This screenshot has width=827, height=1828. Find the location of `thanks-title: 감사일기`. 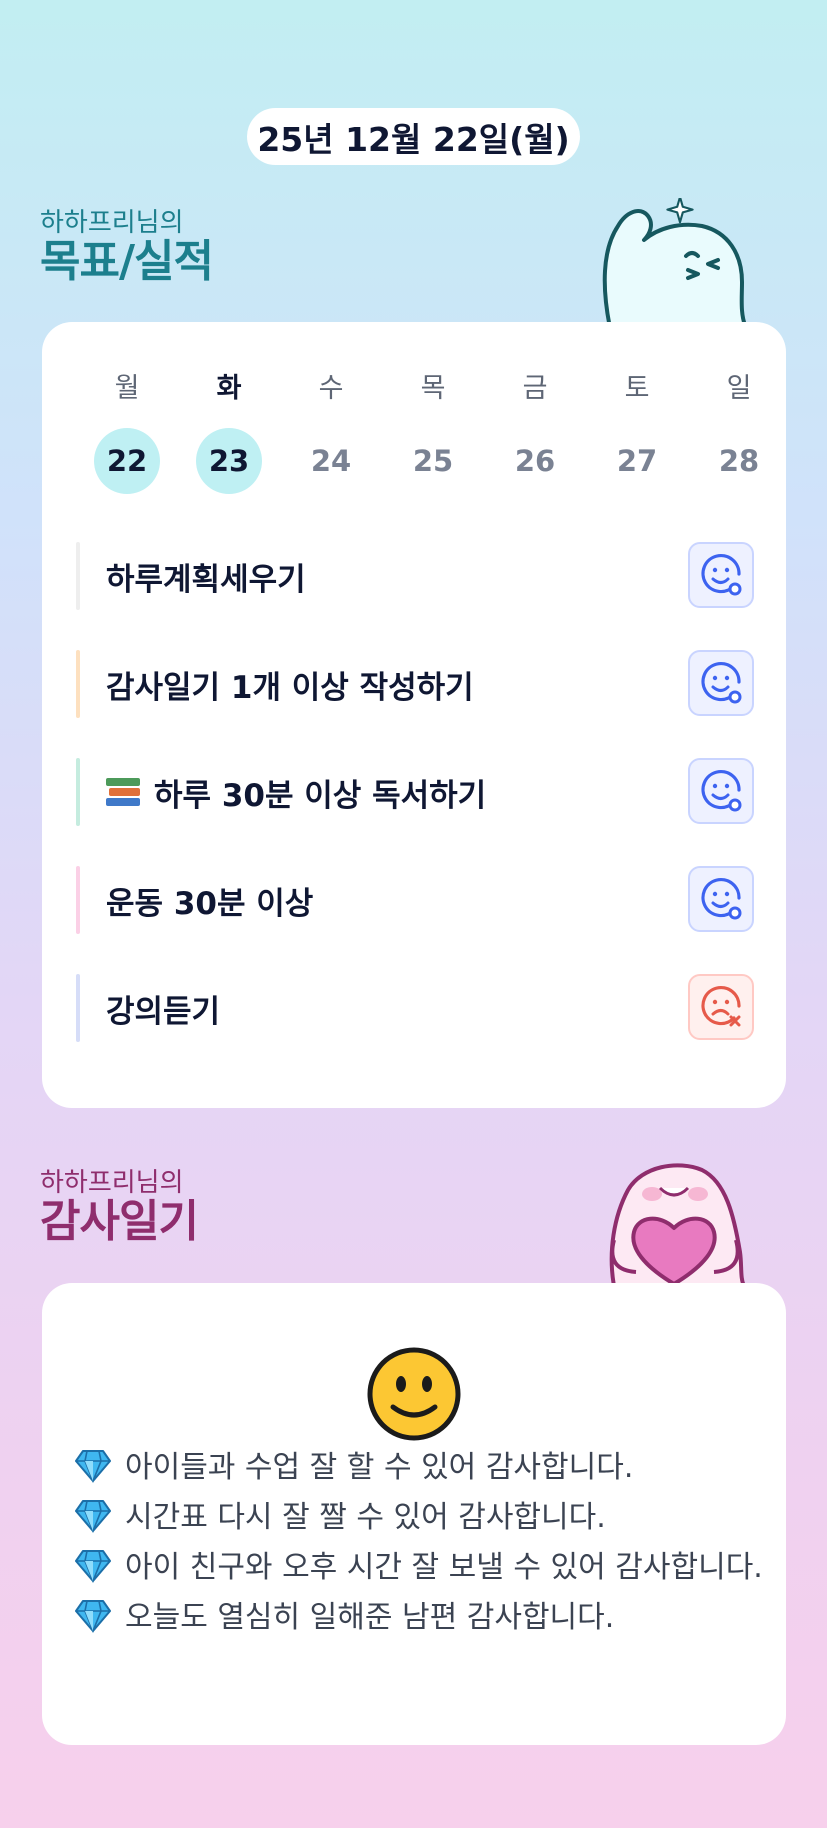

thanks-title: 감사일기 is located at coordinates (119, 1221).